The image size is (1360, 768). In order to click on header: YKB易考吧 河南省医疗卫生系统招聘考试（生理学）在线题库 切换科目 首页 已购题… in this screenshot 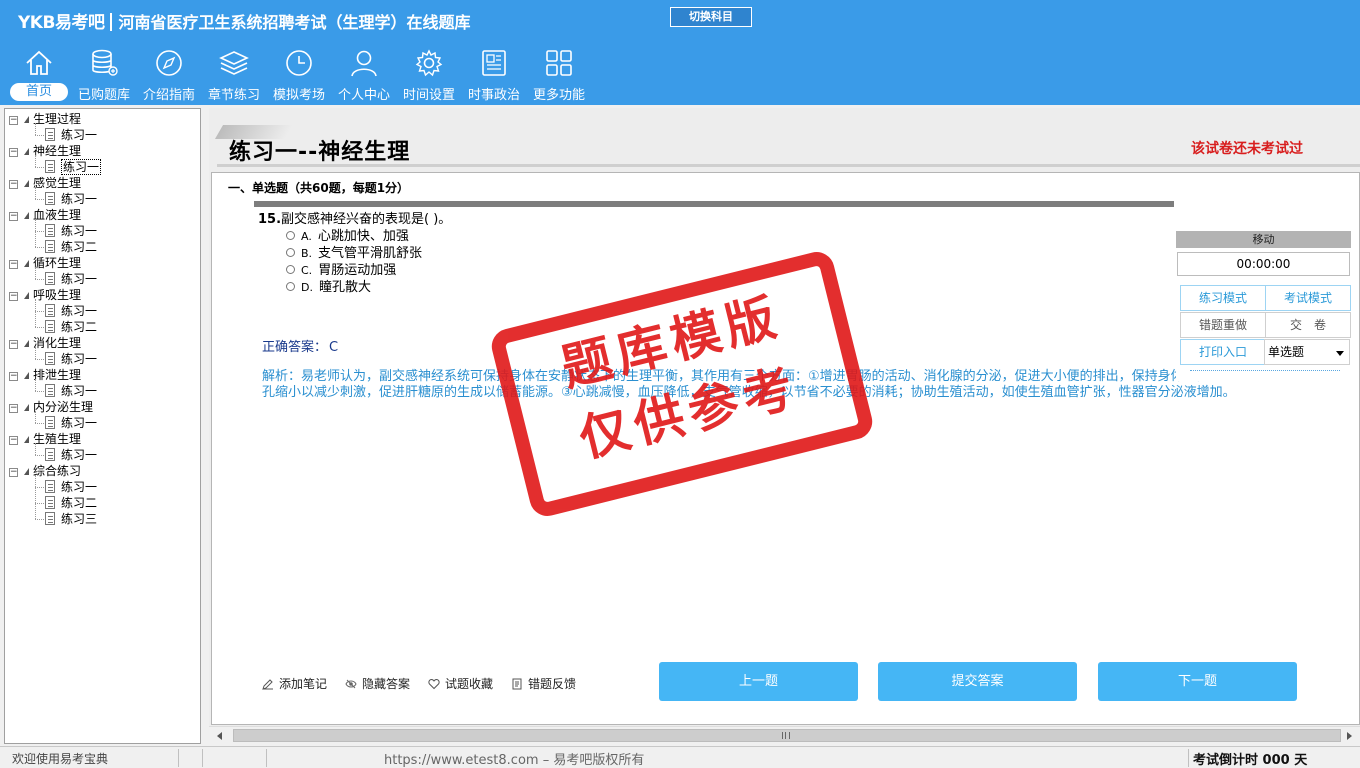, I will do `click(680, 52)`.